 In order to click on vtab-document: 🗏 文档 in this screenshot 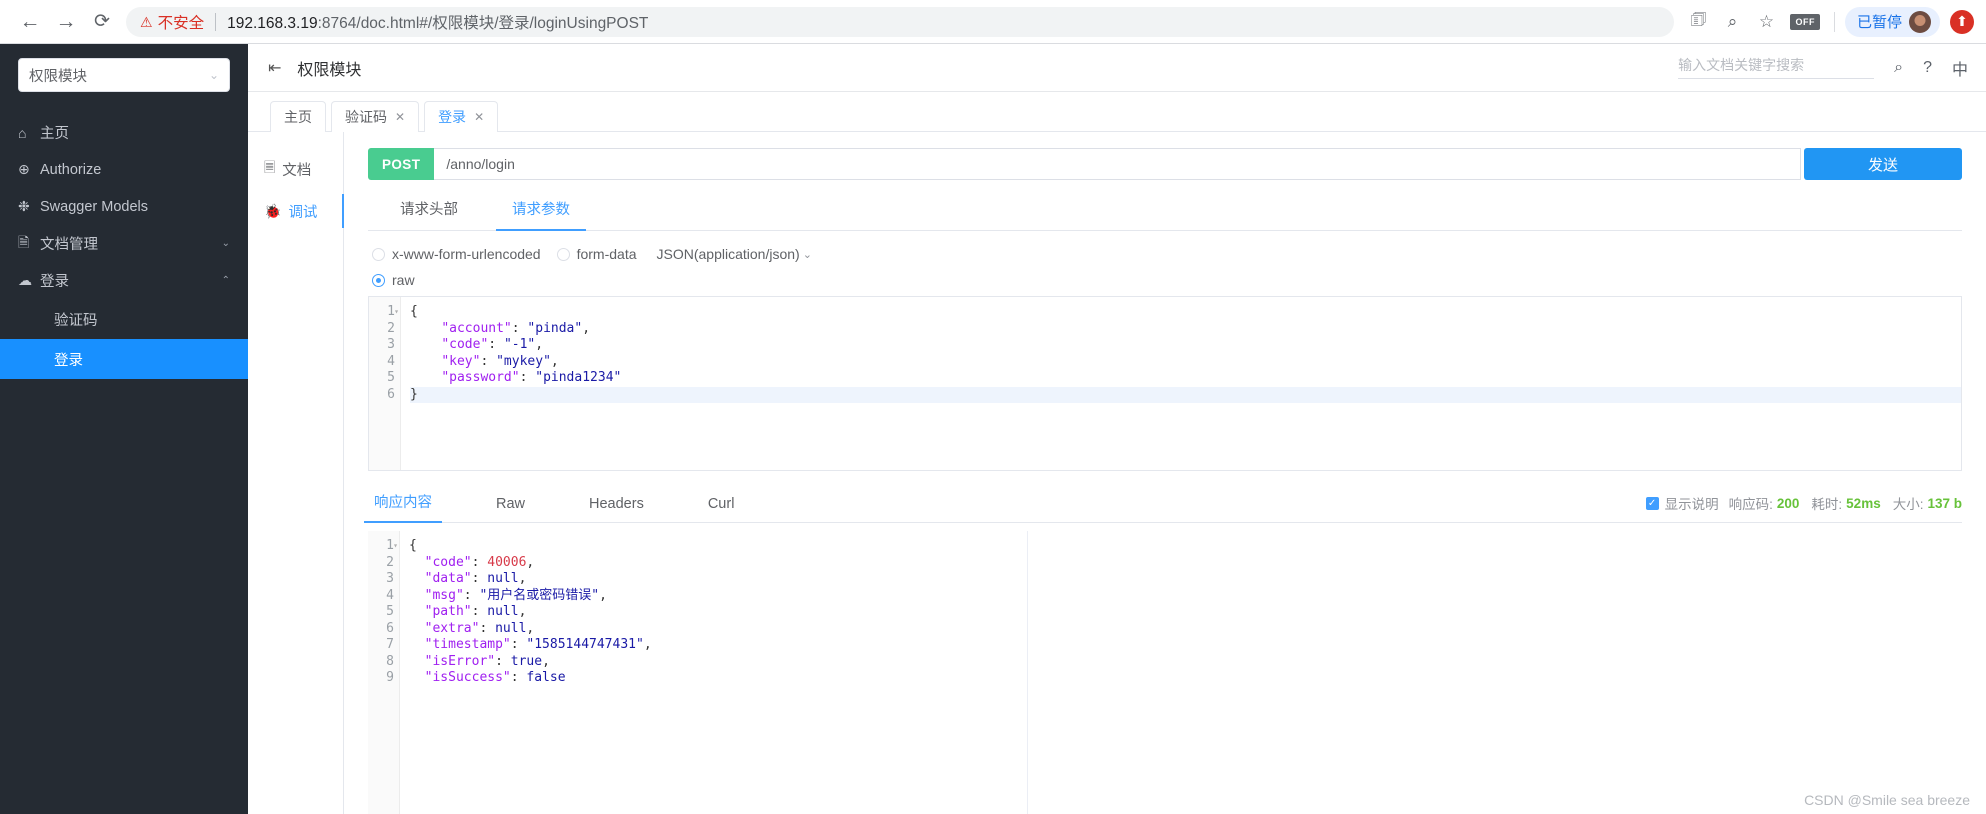, I will do `click(295, 169)`.